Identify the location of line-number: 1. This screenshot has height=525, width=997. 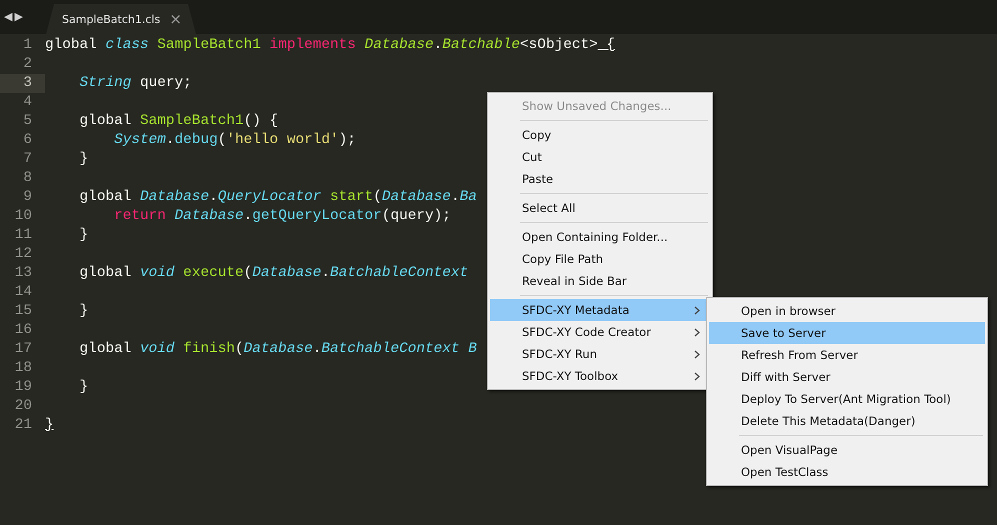
(27, 45).